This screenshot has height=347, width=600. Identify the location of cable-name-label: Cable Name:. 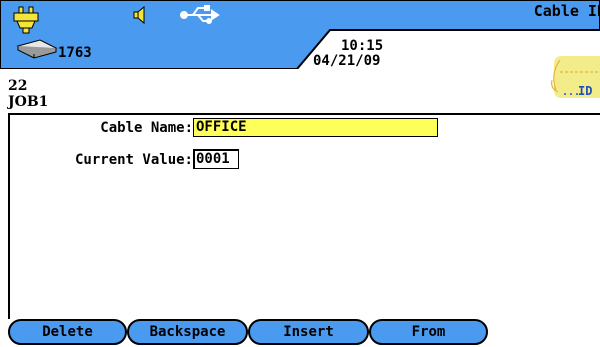
(146, 128).